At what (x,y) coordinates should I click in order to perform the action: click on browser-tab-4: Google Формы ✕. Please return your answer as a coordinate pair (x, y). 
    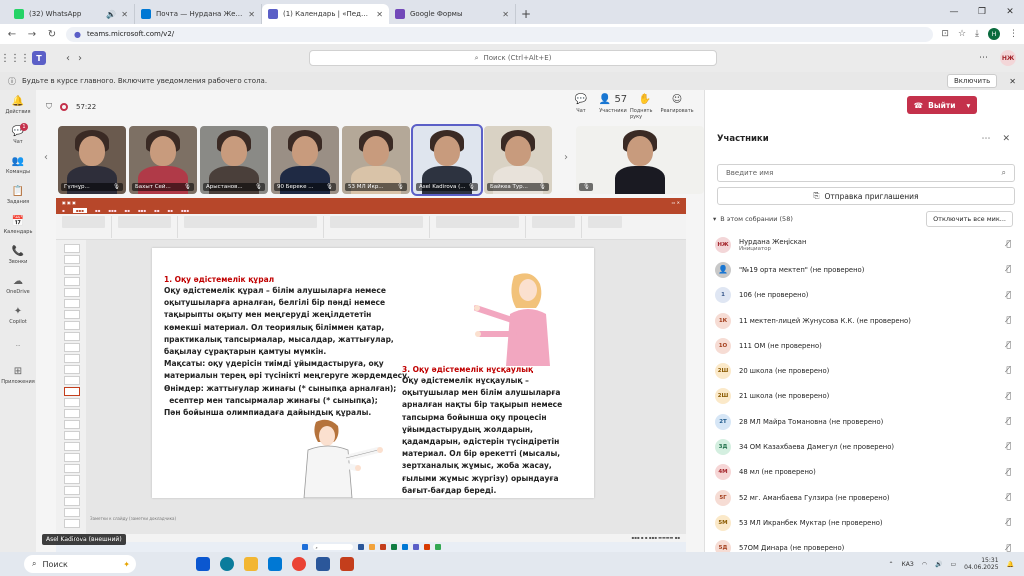
    Looking at the image, I should click on (452, 14).